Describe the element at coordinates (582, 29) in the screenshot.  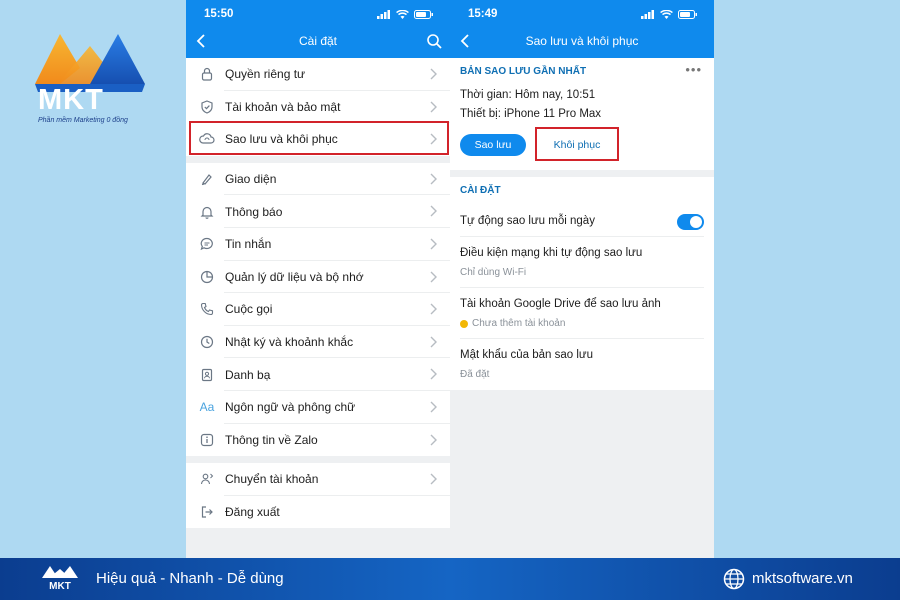
I see `backup-navbar: 15:49 Sao lưu và khôi phục` at that location.